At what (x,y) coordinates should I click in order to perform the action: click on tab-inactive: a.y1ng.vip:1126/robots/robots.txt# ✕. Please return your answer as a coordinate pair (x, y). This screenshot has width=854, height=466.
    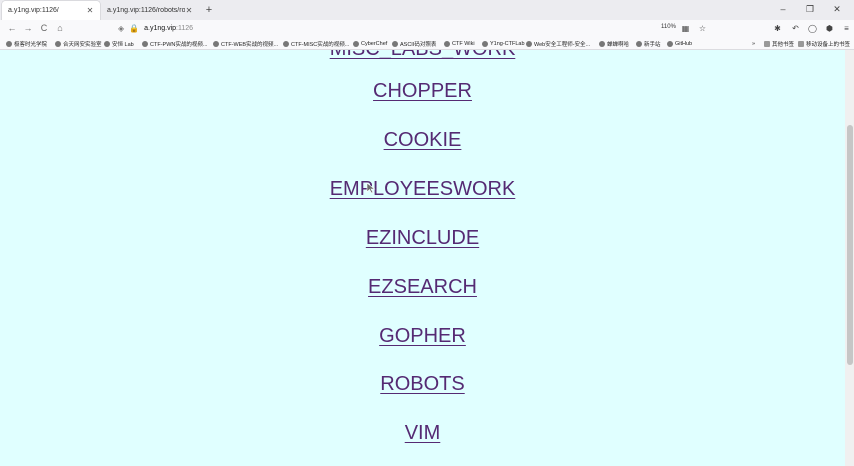
    Looking at the image, I should click on (150, 10).